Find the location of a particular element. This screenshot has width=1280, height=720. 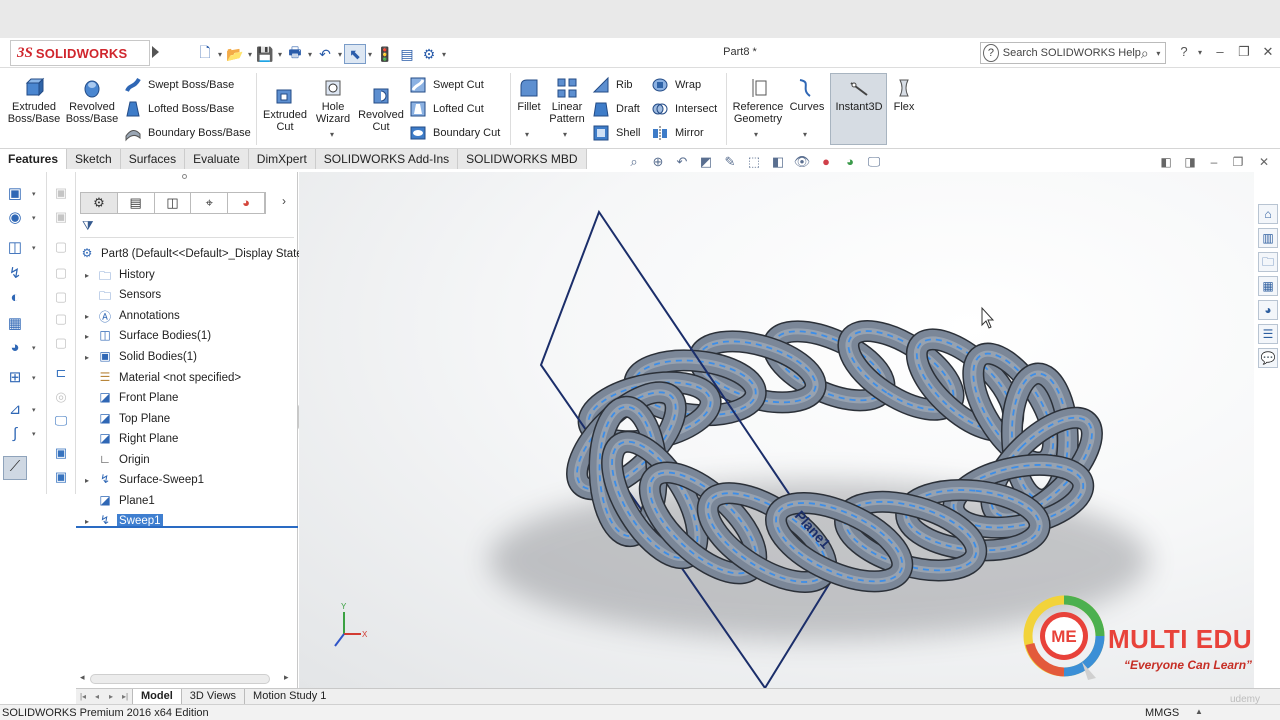

unit-system: MMGS is located at coordinates (1162, 713).